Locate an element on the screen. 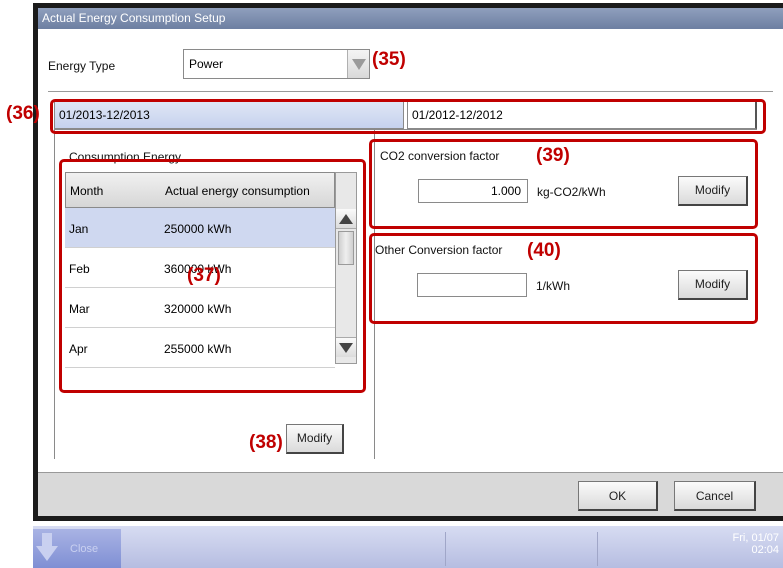  energy-type-label: Energy Type is located at coordinates (82, 66).